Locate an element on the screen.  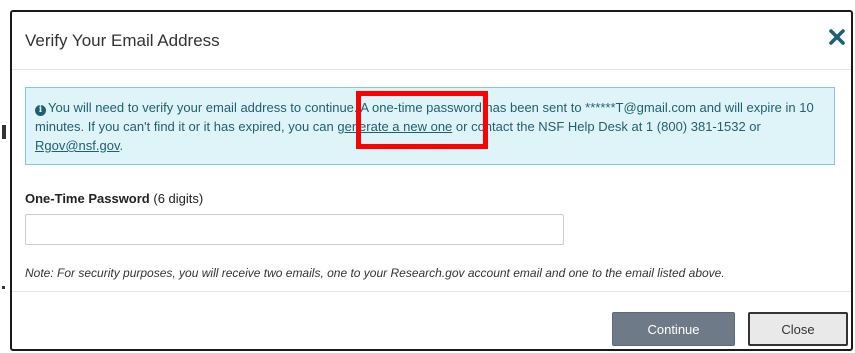
close-button: Close is located at coordinates (798, 329).